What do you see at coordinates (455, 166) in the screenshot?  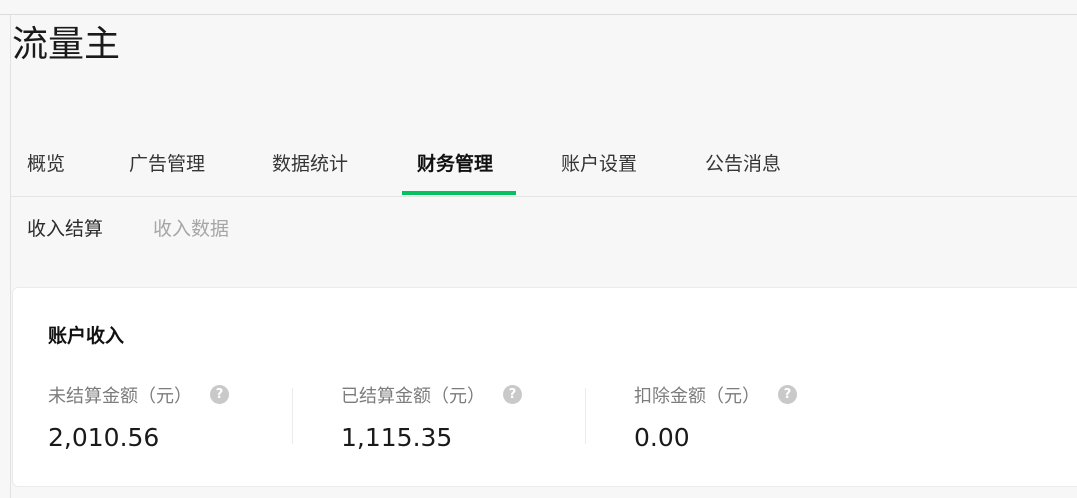 I see `tab-finance-management: 财务管理` at bounding box center [455, 166].